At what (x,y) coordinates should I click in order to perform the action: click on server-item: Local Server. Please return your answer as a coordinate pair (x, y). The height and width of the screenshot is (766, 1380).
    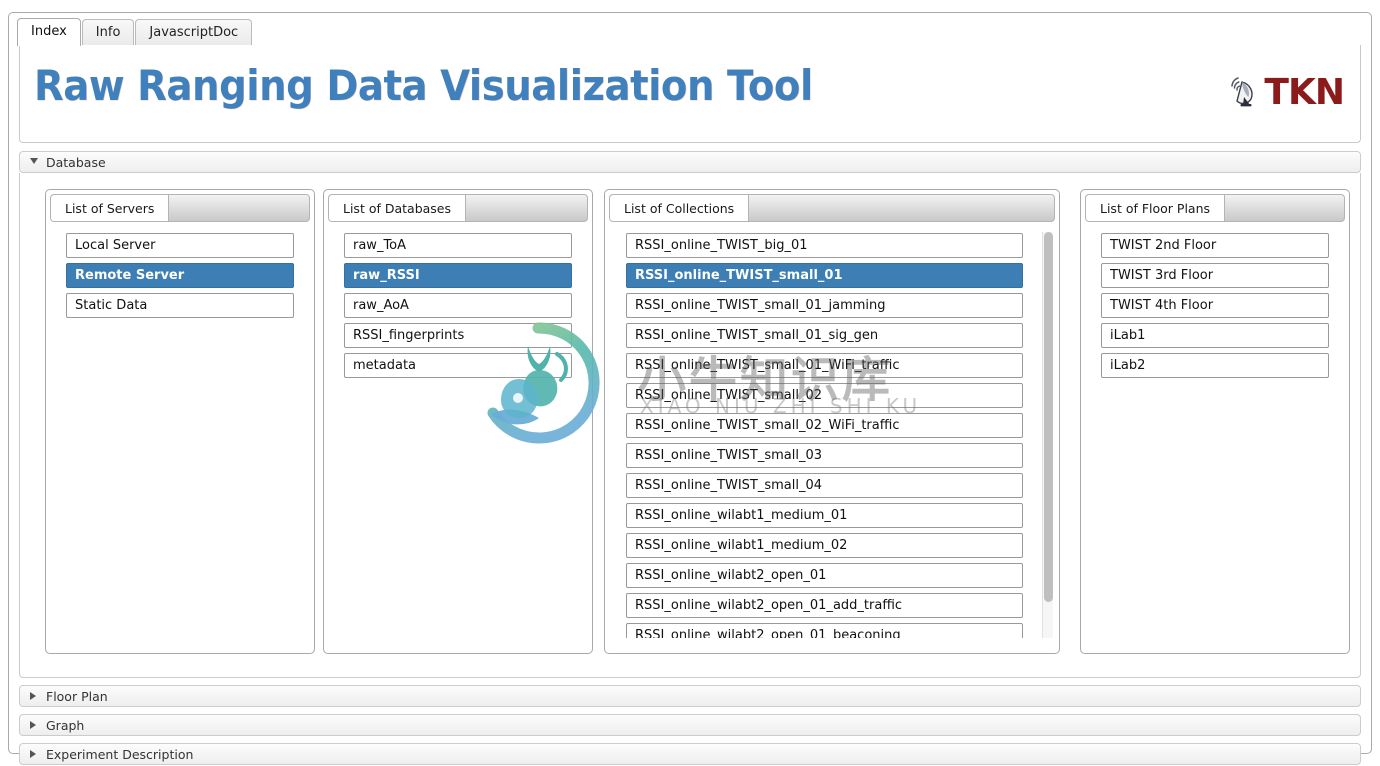
    Looking at the image, I should click on (180, 245).